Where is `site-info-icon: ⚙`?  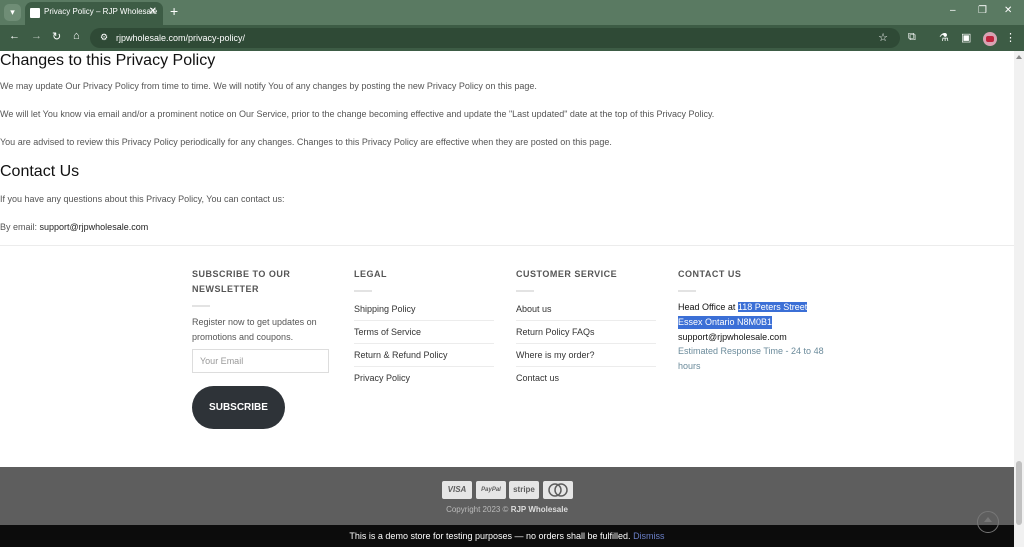
site-info-icon: ⚙ is located at coordinates (104, 37).